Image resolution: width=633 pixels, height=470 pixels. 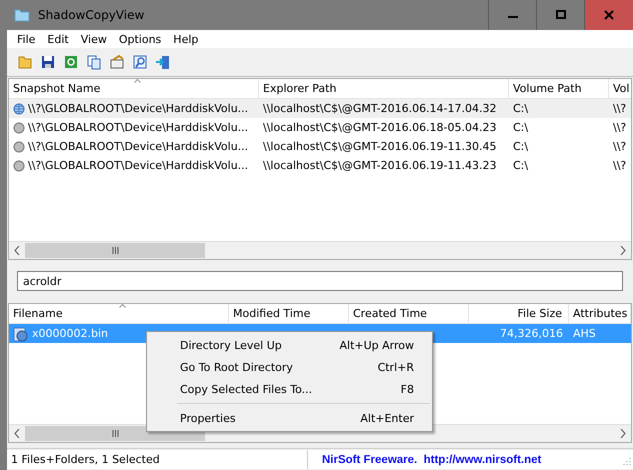 I want to click on status-text: 1 Files+Folders, 1 Selected, so click(x=157, y=459).